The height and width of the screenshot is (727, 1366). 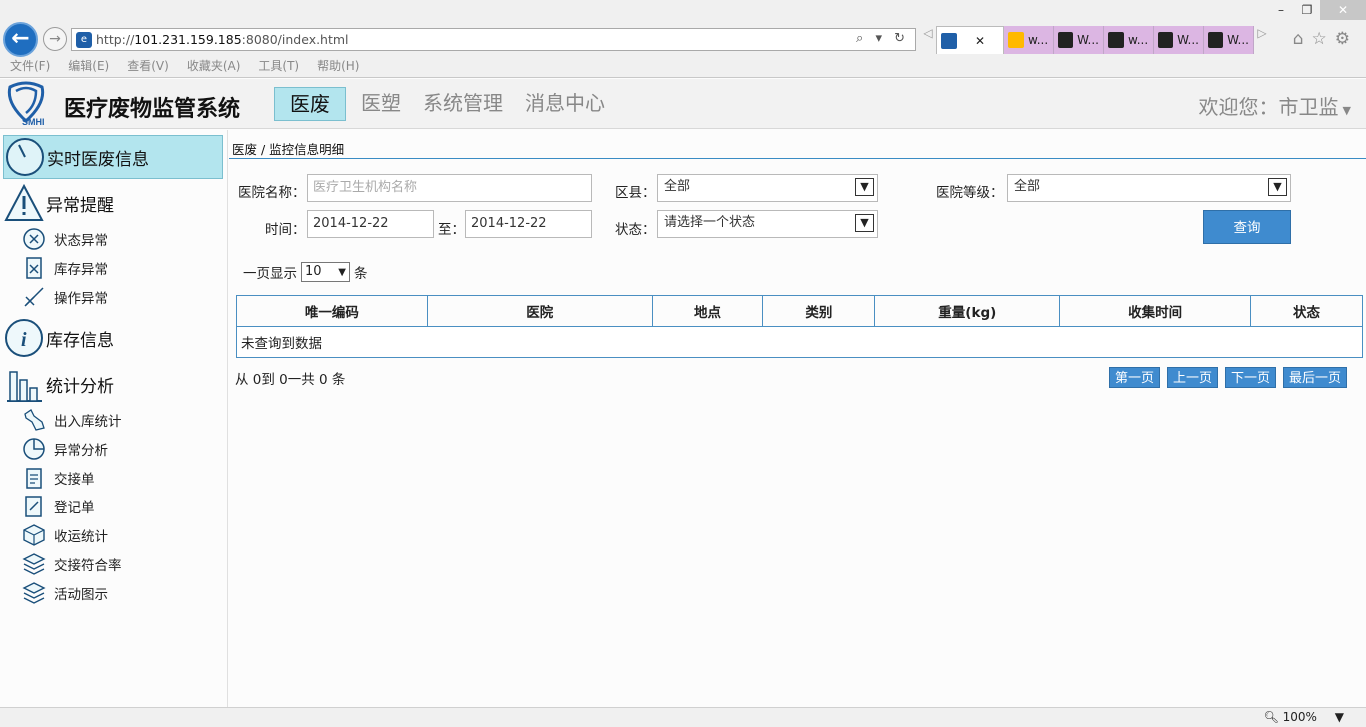 I want to click on register-icon, so click(x=33, y=506).